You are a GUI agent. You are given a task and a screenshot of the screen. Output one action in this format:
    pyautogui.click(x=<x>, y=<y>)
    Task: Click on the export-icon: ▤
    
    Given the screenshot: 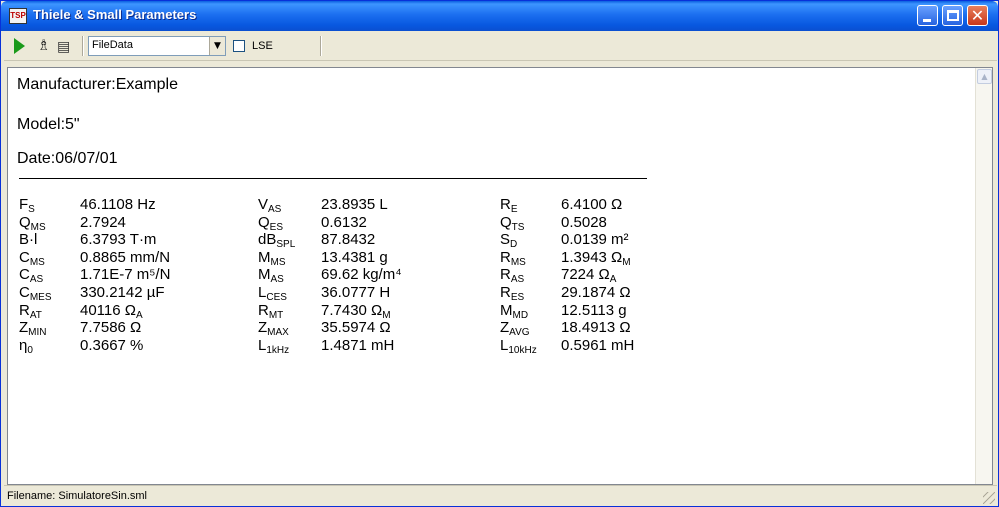 What is the action you would take?
    pyautogui.click(x=65, y=46)
    